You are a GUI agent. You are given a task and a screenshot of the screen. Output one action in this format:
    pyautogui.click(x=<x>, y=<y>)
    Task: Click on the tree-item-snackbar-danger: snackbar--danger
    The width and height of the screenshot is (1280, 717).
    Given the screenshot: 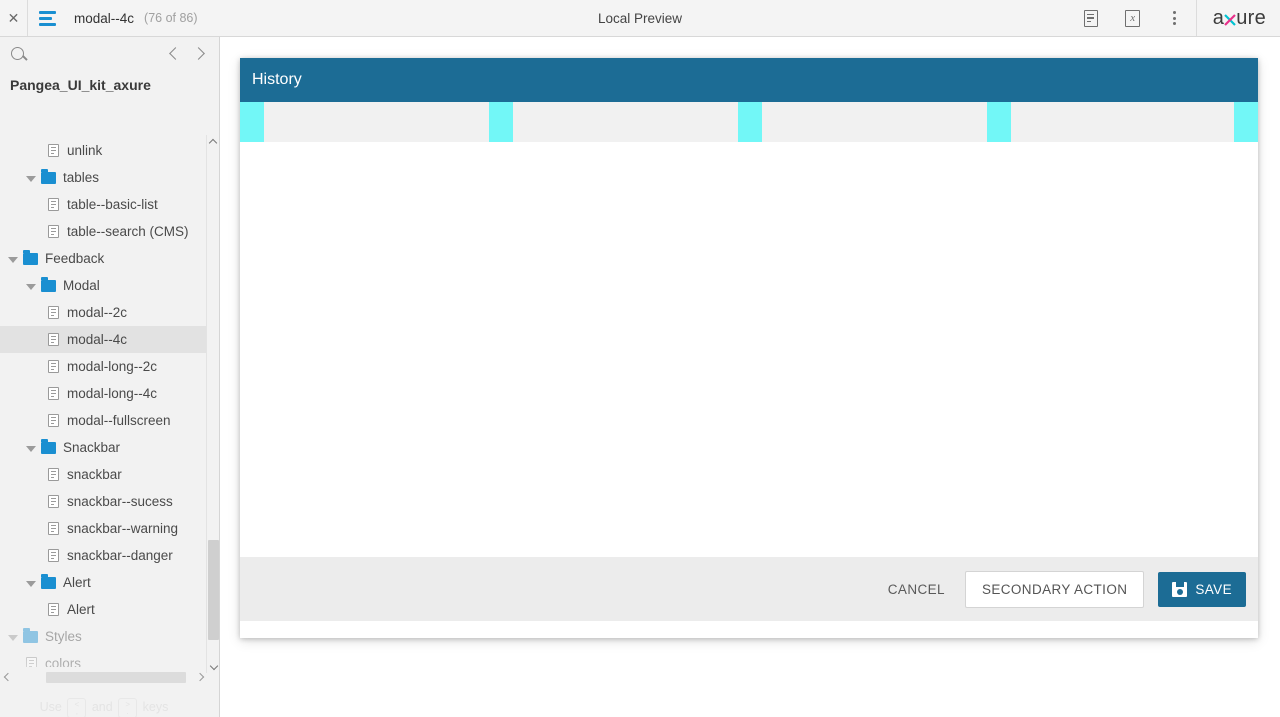 What is the action you would take?
    pyautogui.click(x=104, y=555)
    